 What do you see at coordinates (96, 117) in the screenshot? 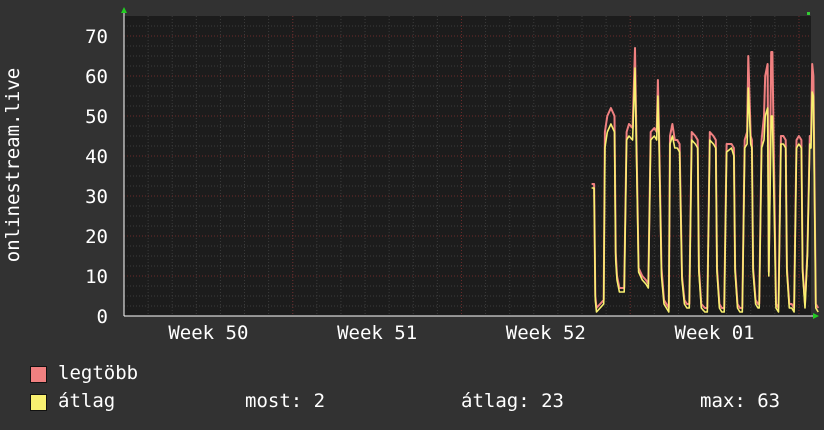
I see `y-tick-label: 50` at bounding box center [96, 117].